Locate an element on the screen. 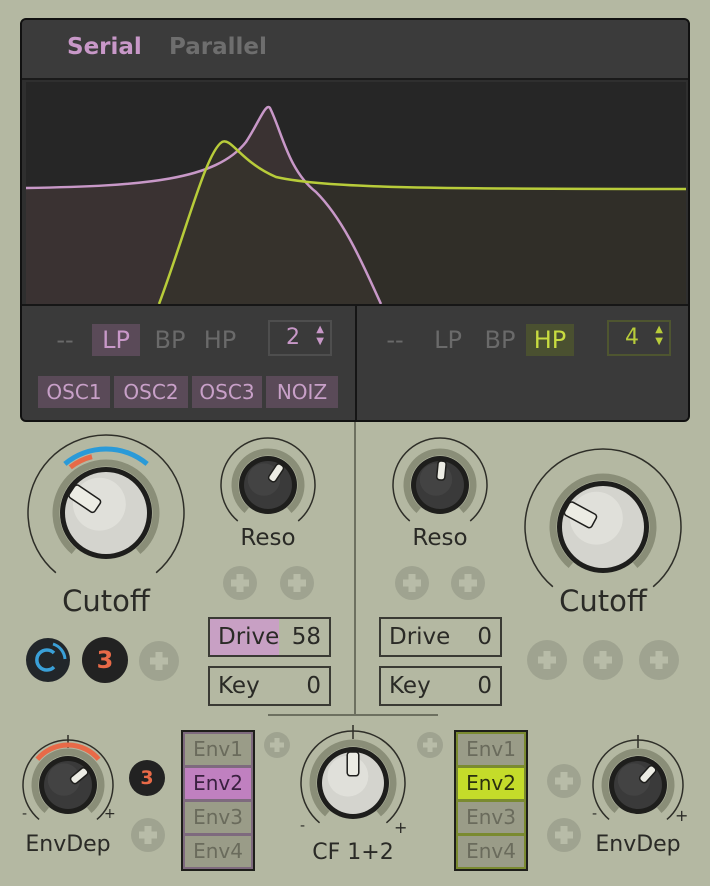 This screenshot has width=710, height=886. lfo-mod-icon is located at coordinates (48, 660).